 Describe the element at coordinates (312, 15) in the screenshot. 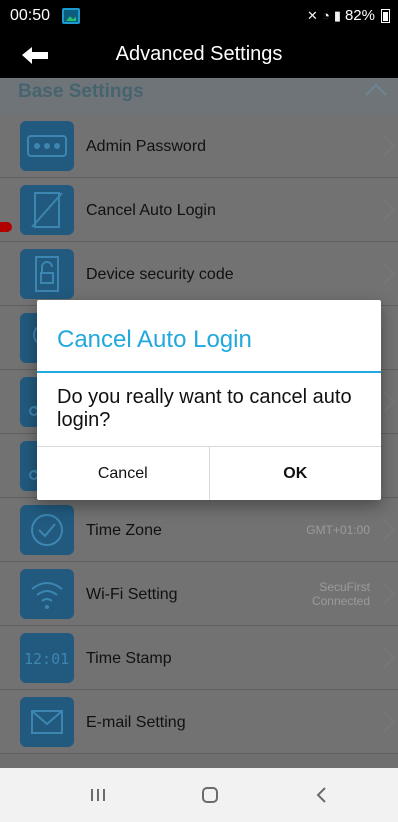

I see `mute-icon: ✕` at that location.